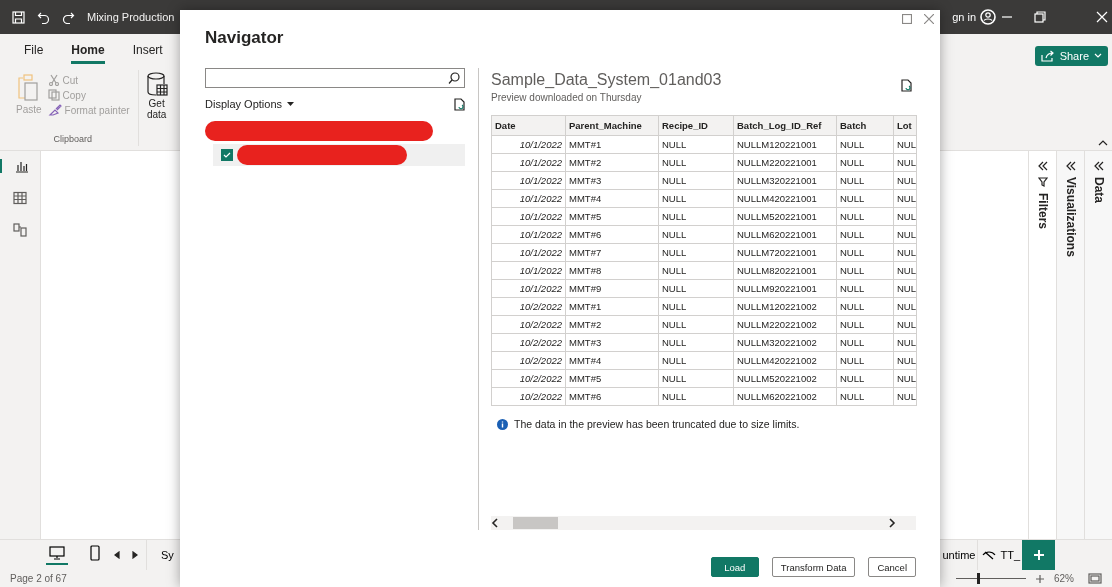  Describe the element at coordinates (785, 198) in the screenshot. I see `table-cell: NULLM420221001` at that location.